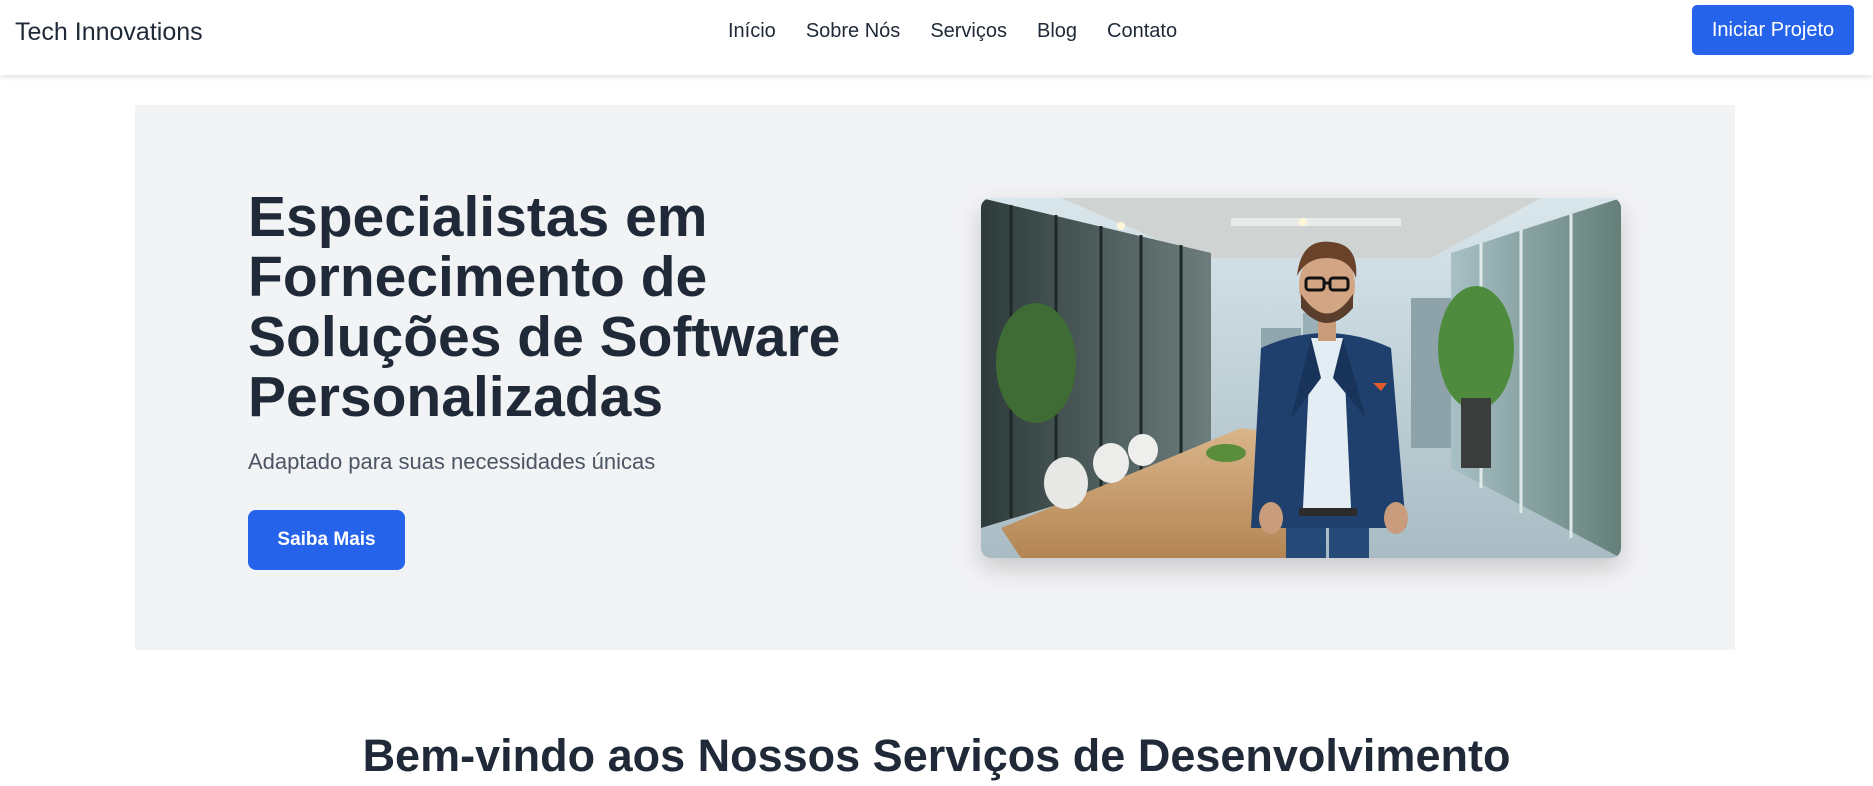  What do you see at coordinates (1773, 30) in the screenshot?
I see `start-project-button: Iniciar Projeto` at bounding box center [1773, 30].